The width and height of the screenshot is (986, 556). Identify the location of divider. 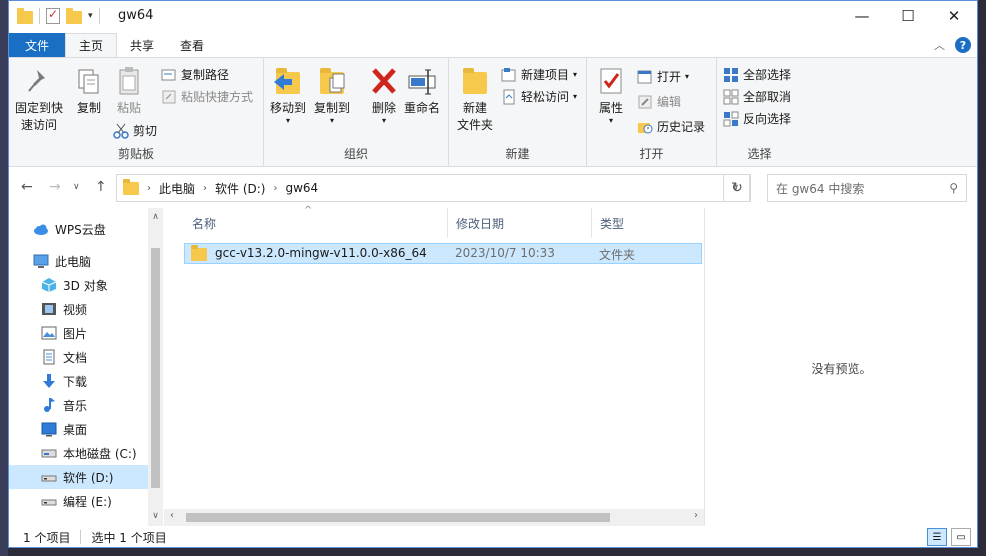
(81, 537).